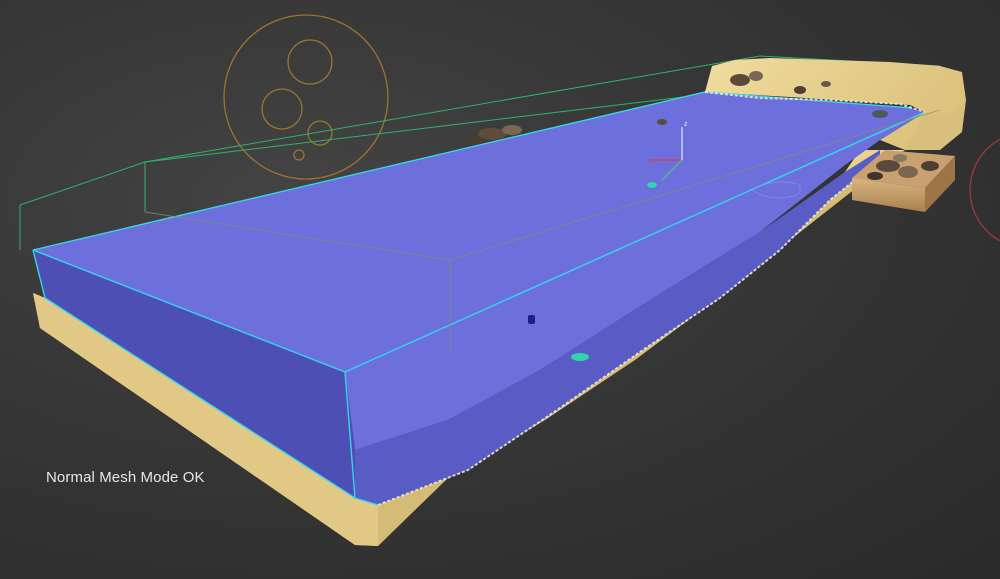  What do you see at coordinates (650, 161) in the screenshot?
I see `gizmo-x-label: x` at bounding box center [650, 161].